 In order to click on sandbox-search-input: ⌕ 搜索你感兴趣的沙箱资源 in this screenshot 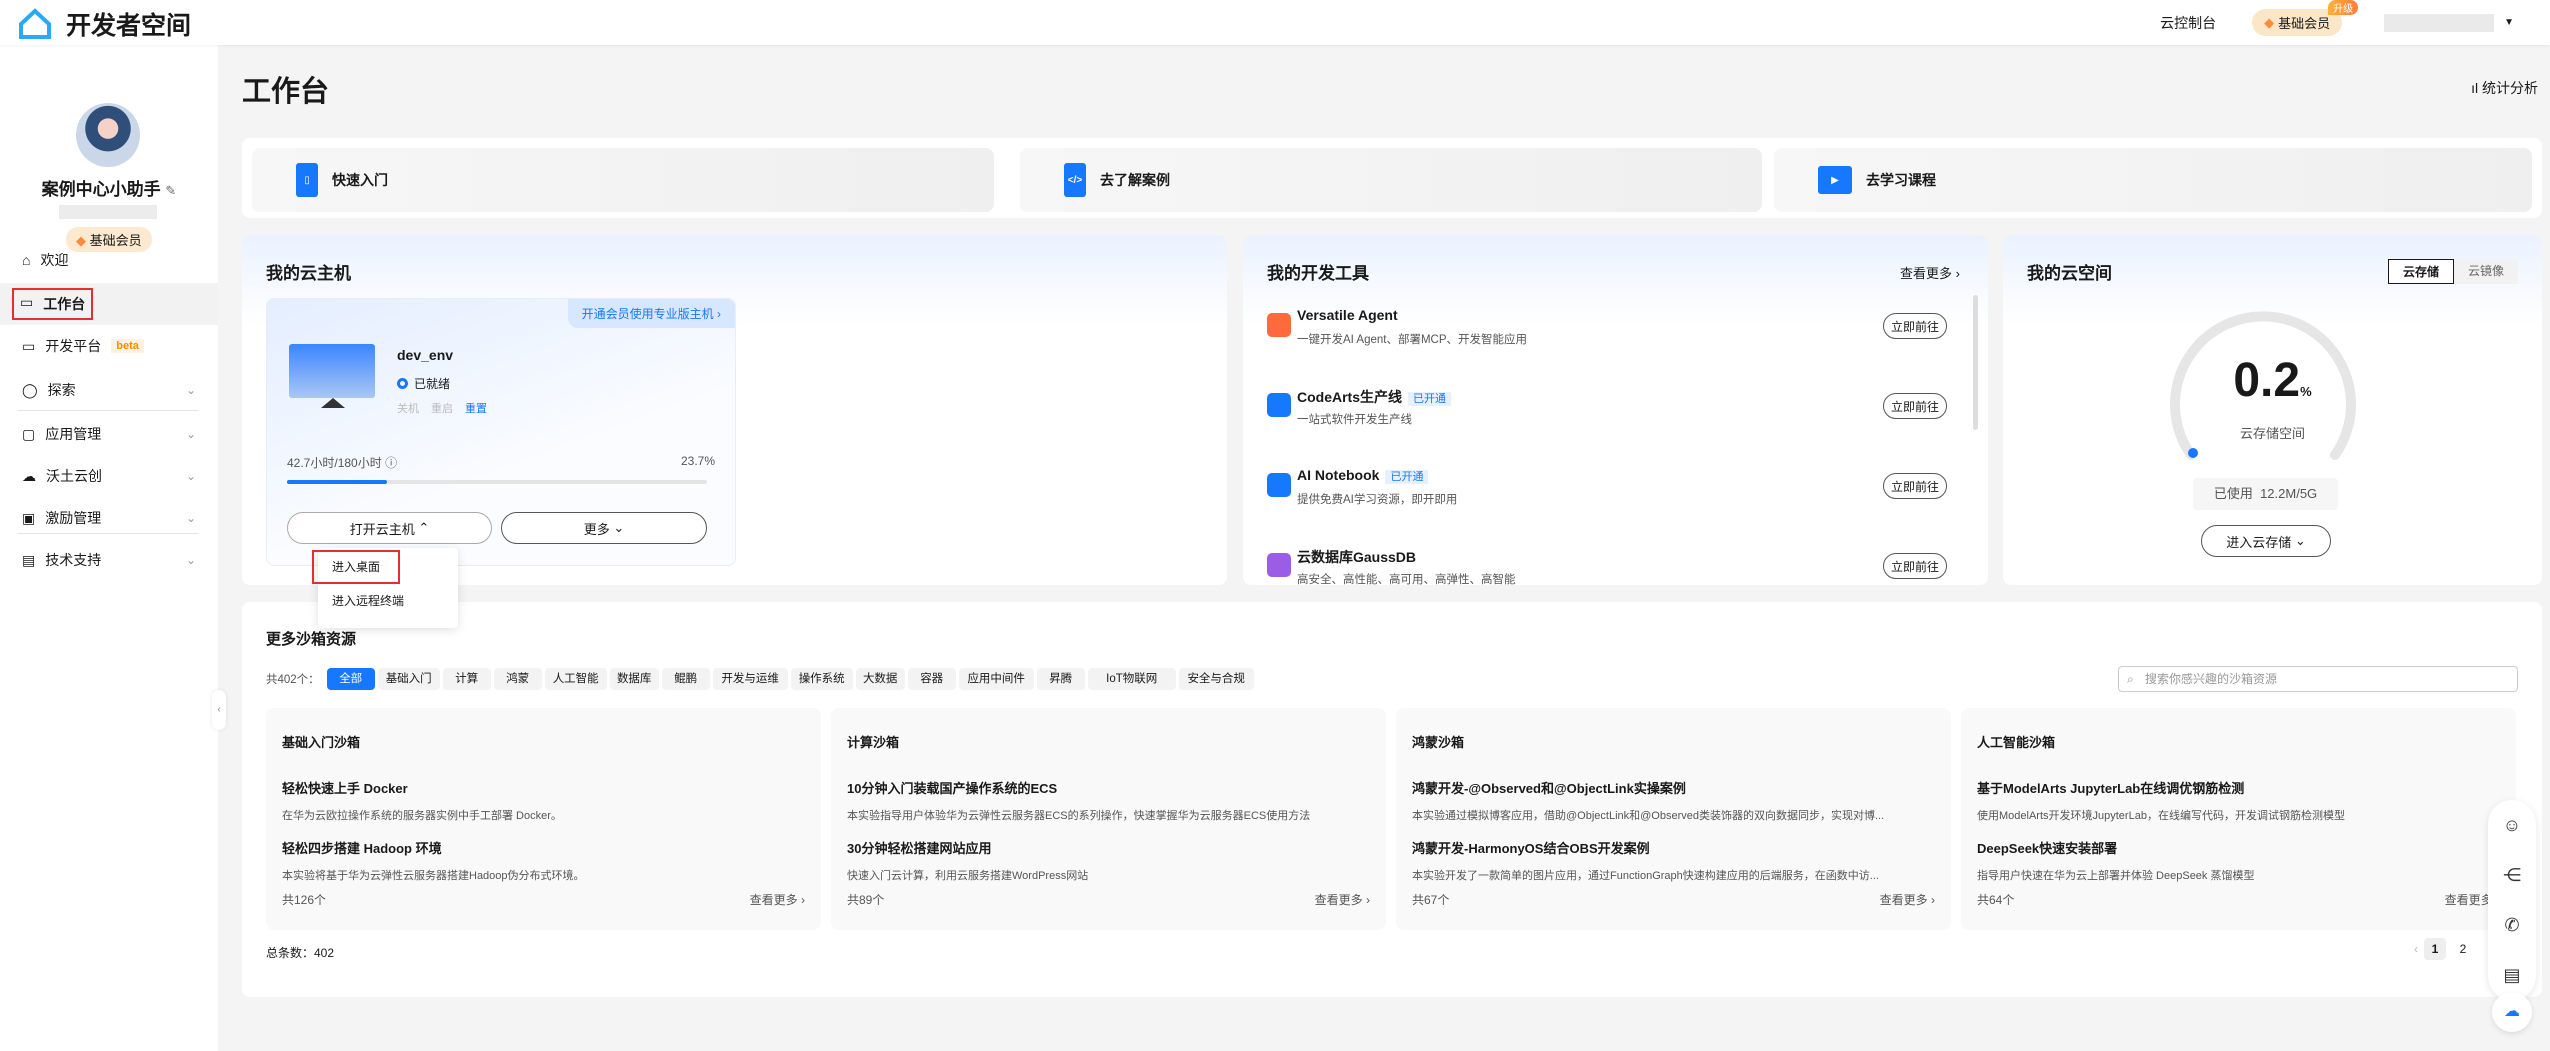, I will do `click(2318, 679)`.